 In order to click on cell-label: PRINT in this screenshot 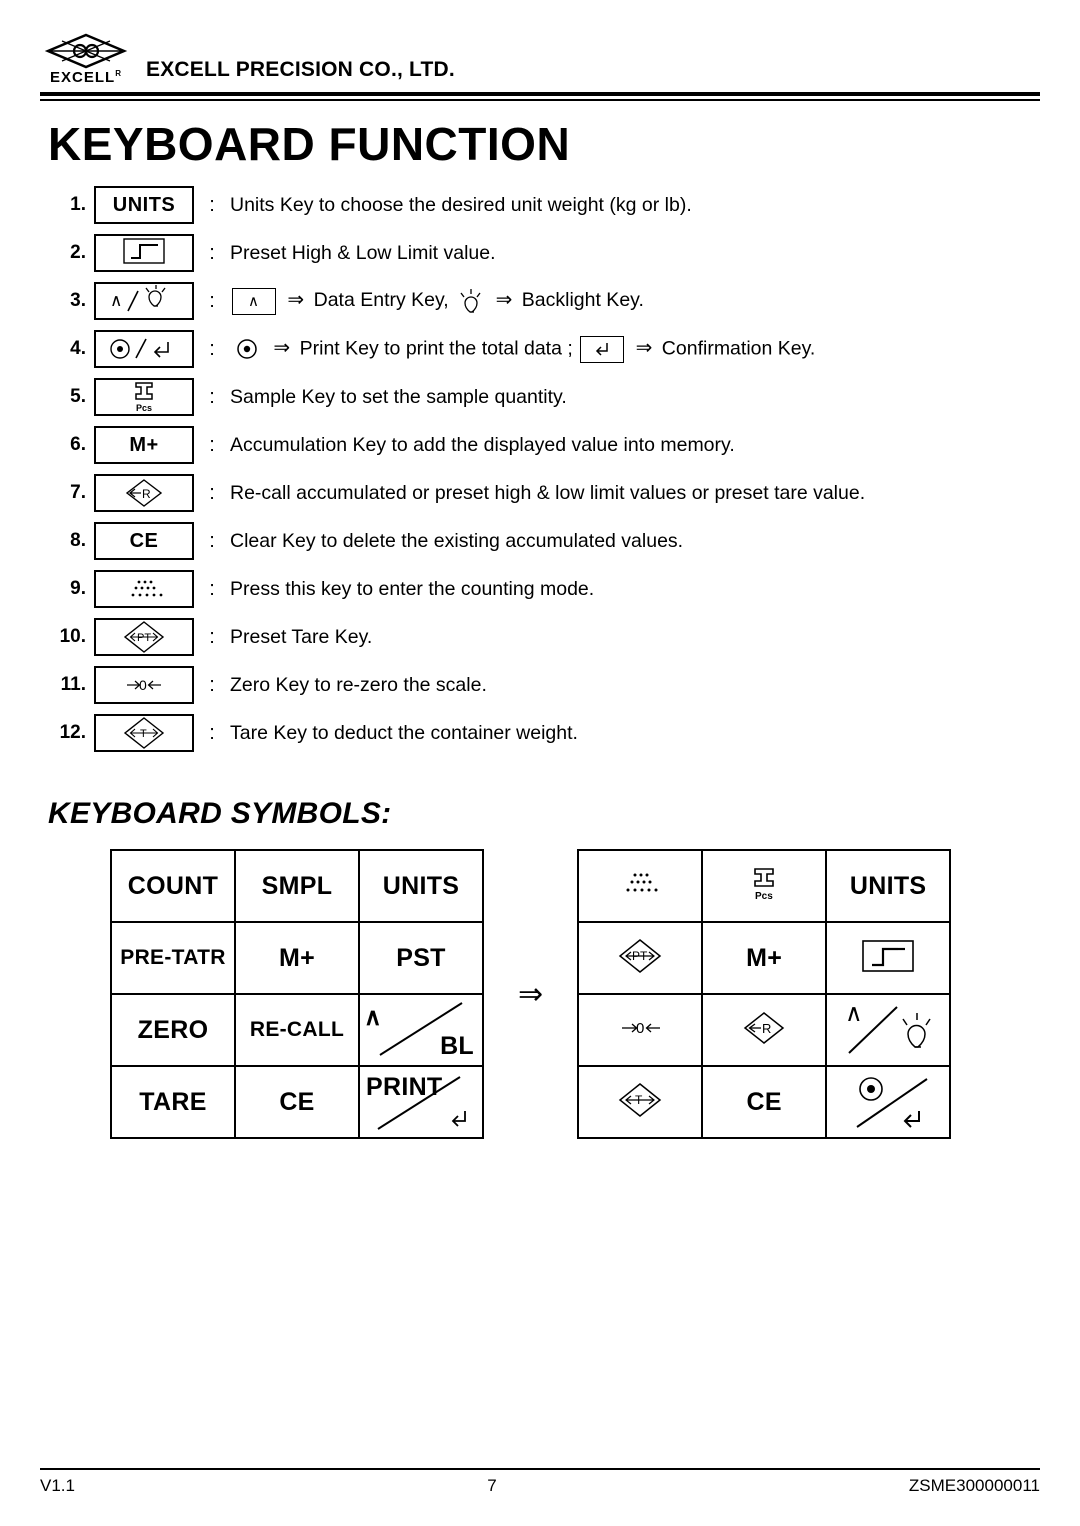, I will do `click(404, 1087)`.